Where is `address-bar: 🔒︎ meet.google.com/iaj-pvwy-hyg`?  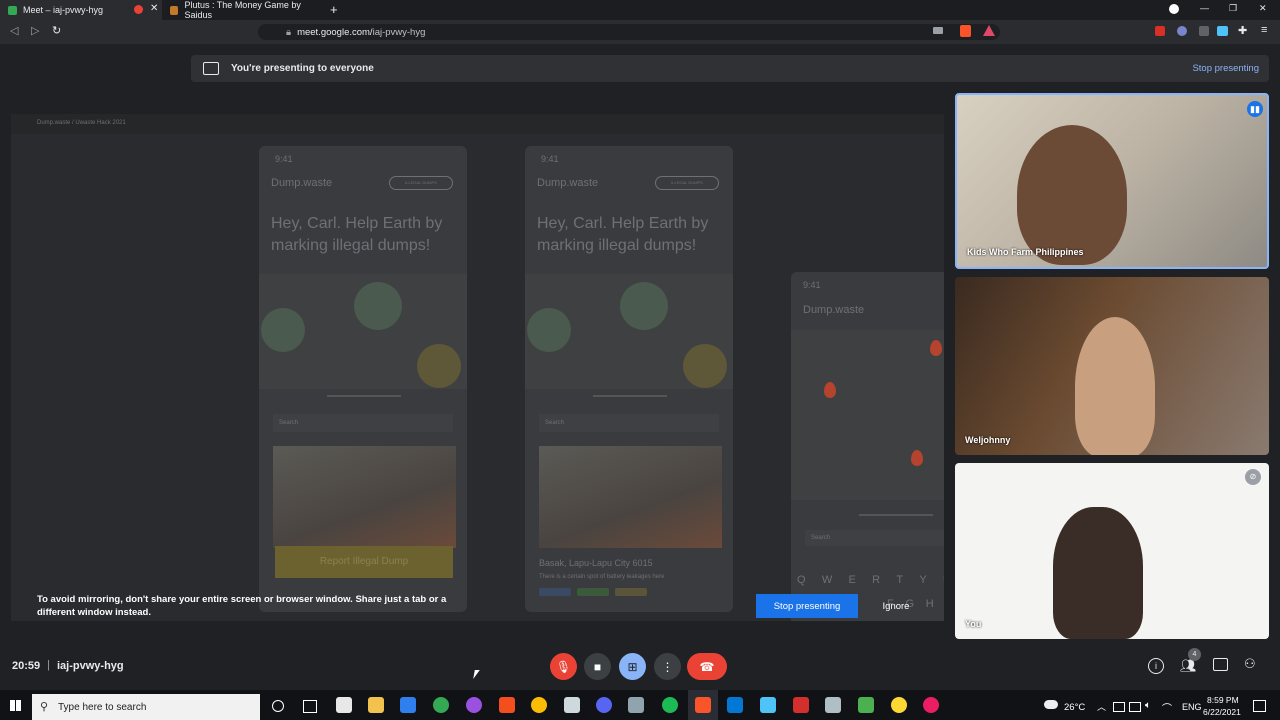
address-bar: 🔒︎ meet.google.com/iaj-pvwy-hyg is located at coordinates (629, 32).